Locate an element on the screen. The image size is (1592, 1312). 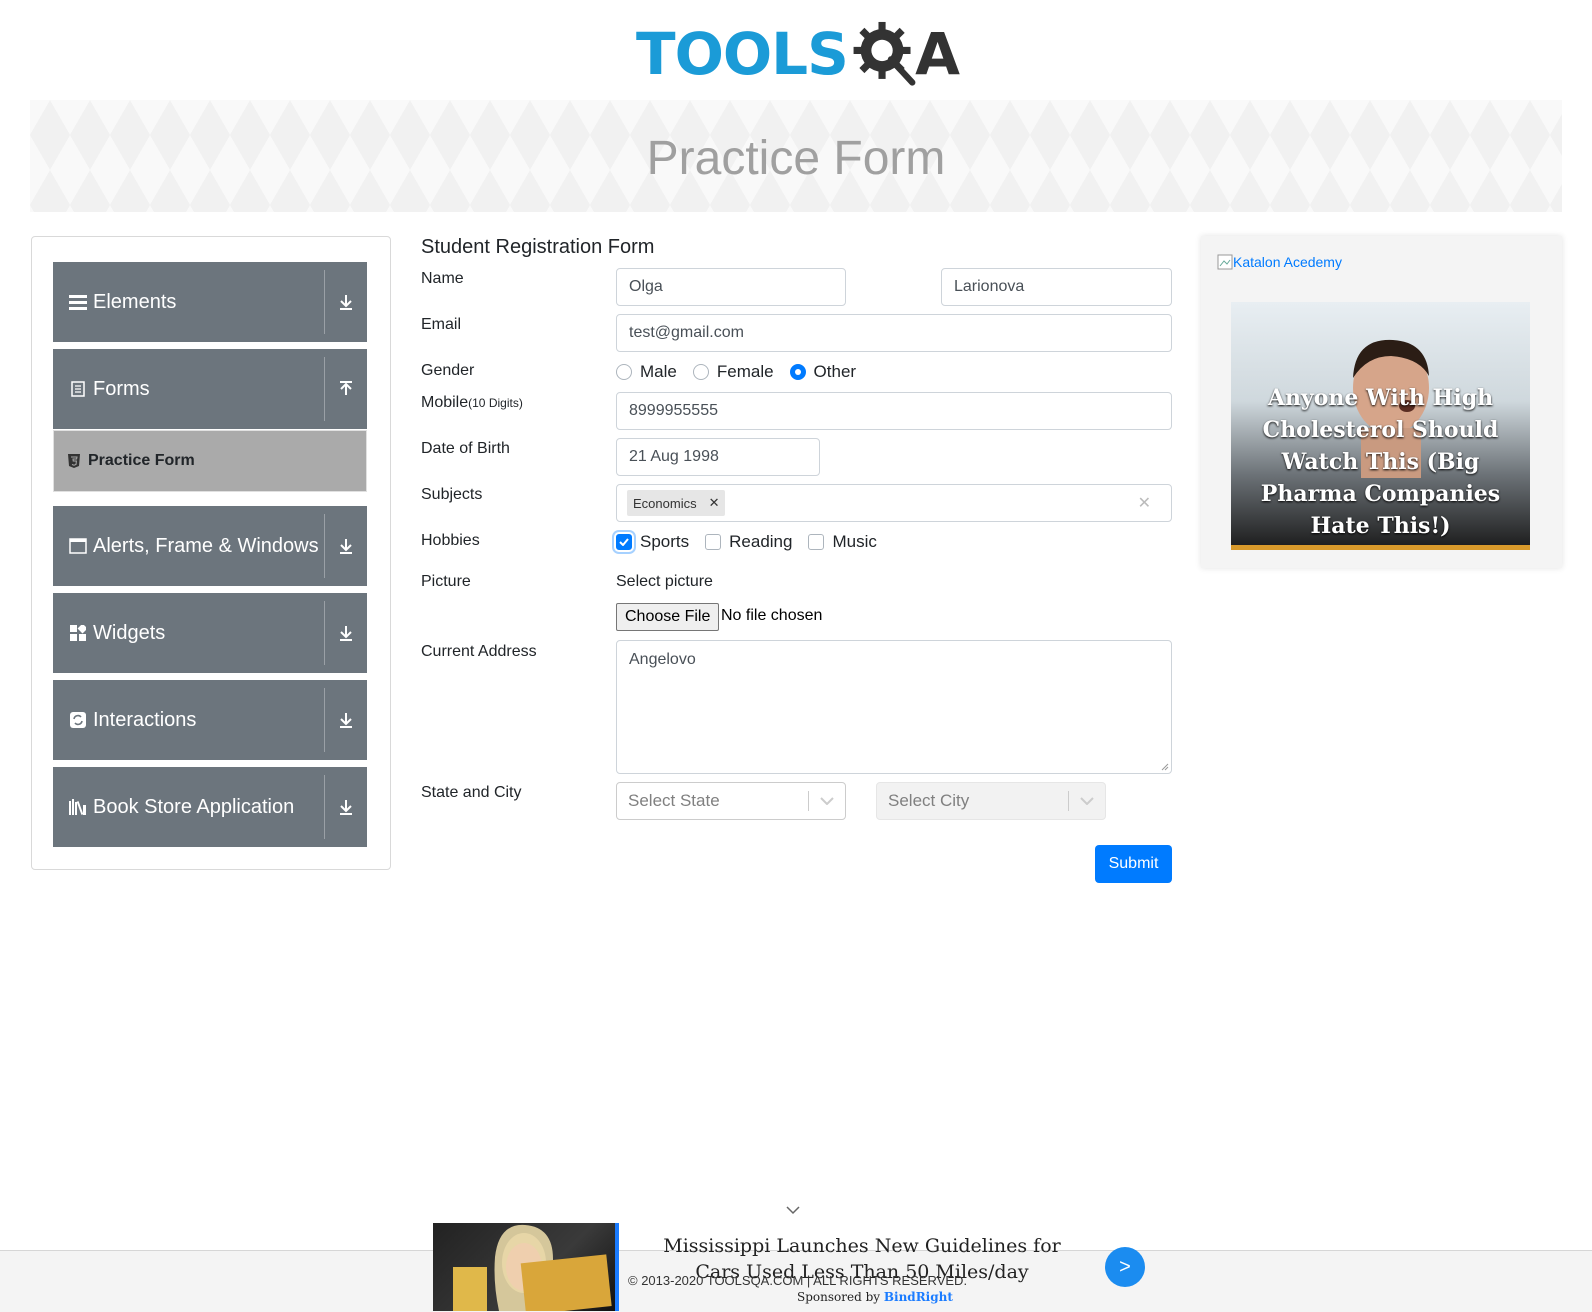
sidebar-group-elements: Elements is located at coordinates (210, 302).